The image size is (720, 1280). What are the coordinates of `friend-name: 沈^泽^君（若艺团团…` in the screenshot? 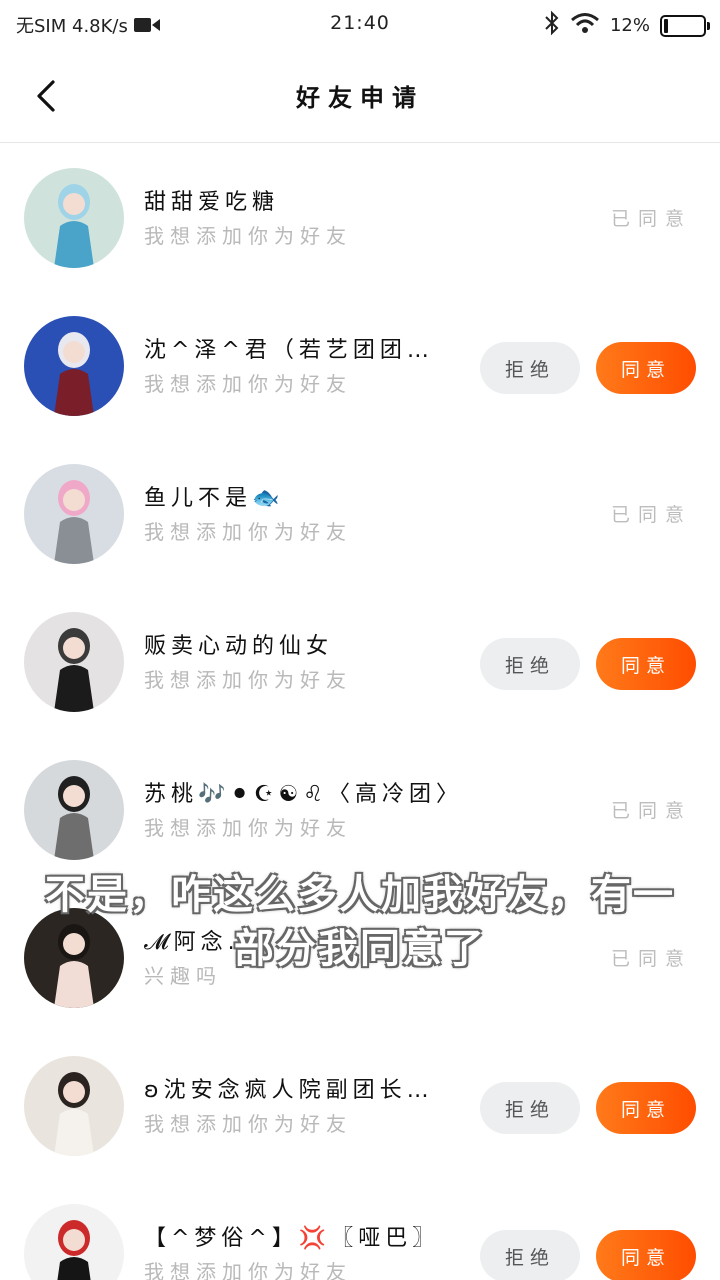 It's located at (289, 350).